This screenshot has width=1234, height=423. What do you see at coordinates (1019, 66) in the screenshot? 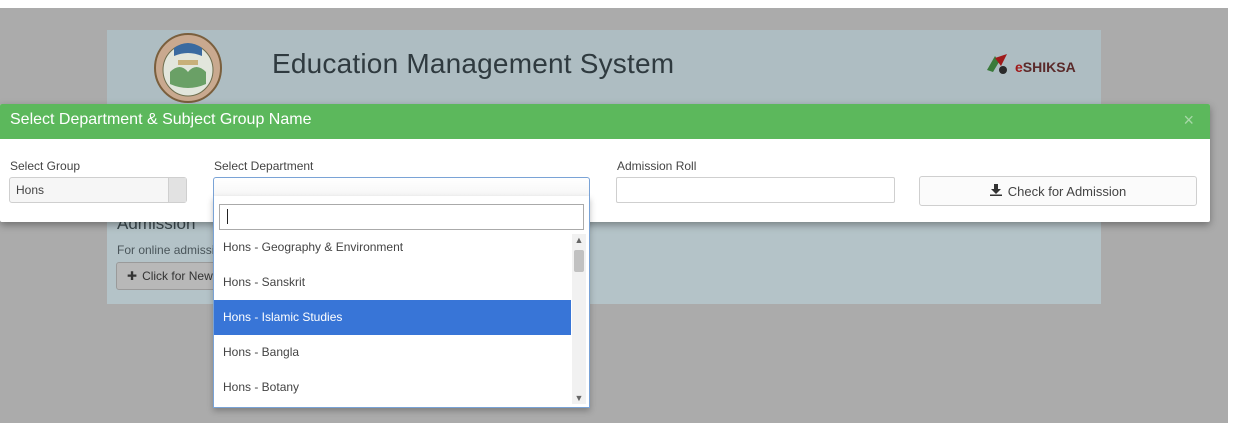
I see `brand-prefix: e` at bounding box center [1019, 66].